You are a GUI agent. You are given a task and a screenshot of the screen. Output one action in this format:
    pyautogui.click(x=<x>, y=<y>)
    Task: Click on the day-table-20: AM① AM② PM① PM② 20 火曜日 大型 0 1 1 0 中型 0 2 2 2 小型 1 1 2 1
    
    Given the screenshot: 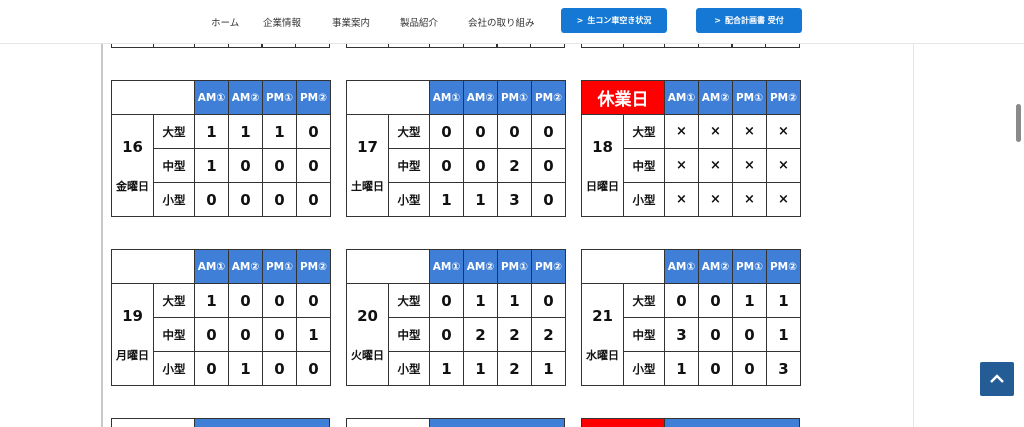 What is the action you would take?
    pyautogui.click(x=456, y=317)
    